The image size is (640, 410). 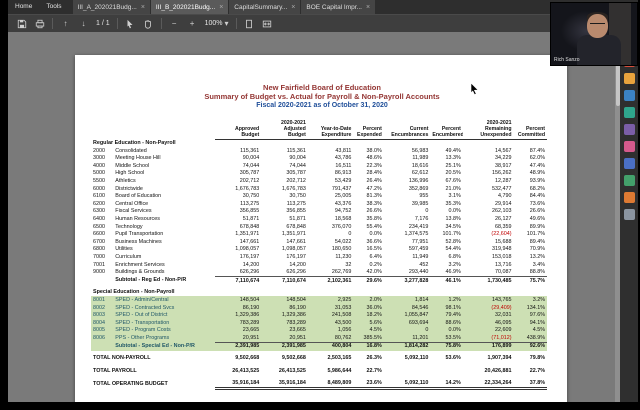 What do you see at coordinates (322, 105) in the screenshot?
I see `doc-fiscal-line: Fiscal 2020-2021 as of October 31, 2020` at bounding box center [322, 105].